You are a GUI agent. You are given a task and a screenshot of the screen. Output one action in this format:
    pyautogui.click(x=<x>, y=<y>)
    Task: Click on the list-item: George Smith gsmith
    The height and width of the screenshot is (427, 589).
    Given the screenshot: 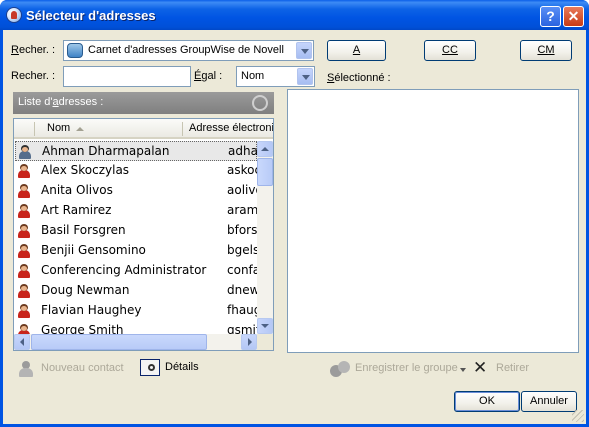 What is the action you would take?
    pyautogui.click(x=136, y=327)
    